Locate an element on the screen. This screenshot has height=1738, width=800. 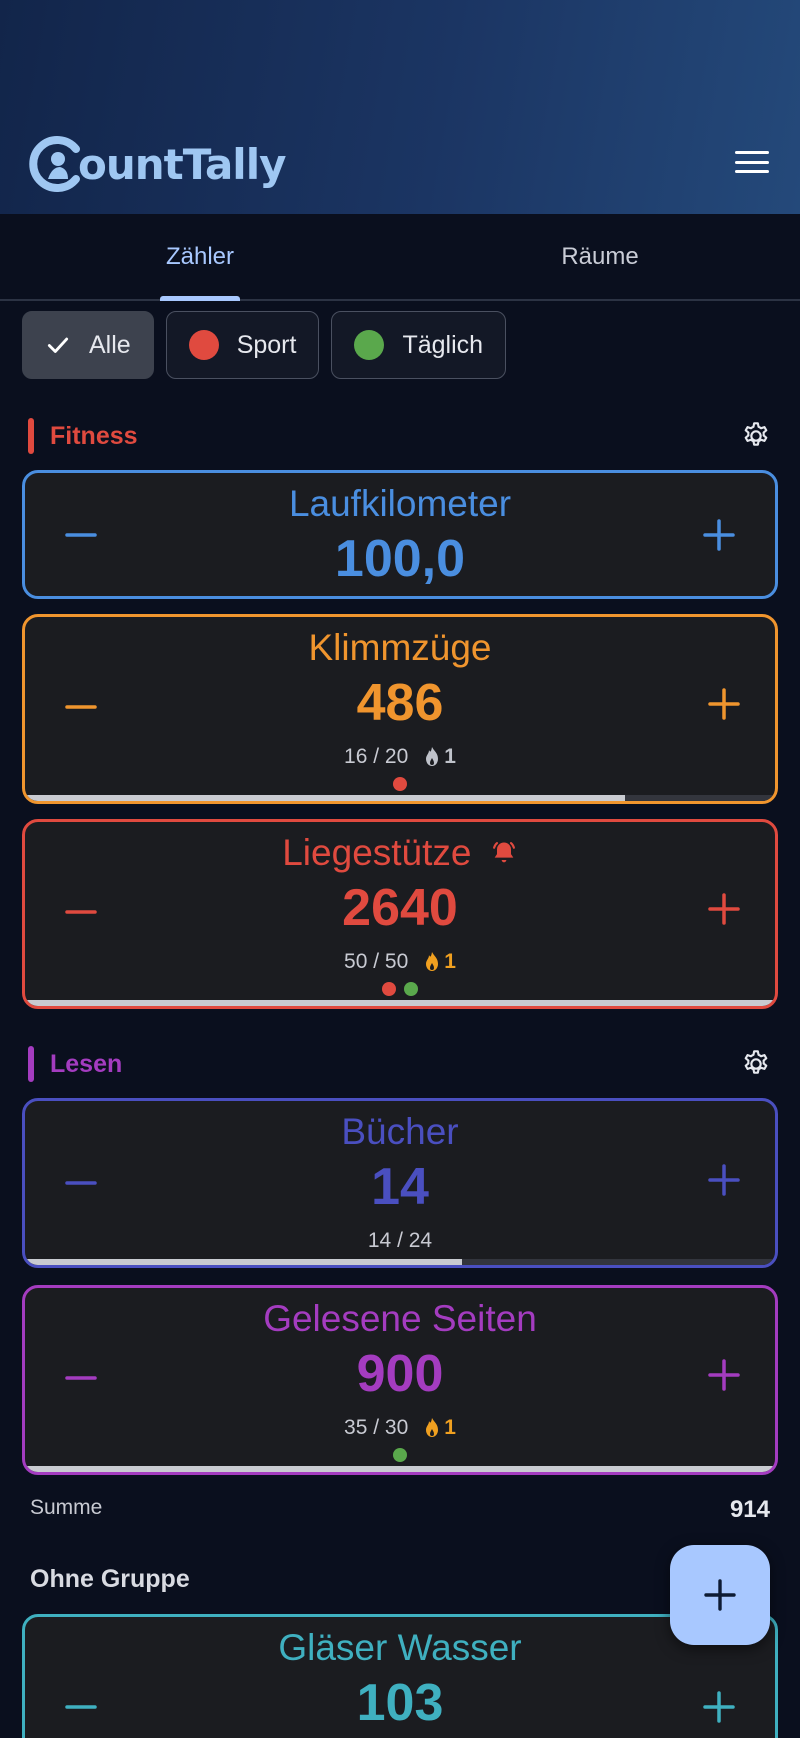
tab-active-indicator is located at coordinates (200, 298).